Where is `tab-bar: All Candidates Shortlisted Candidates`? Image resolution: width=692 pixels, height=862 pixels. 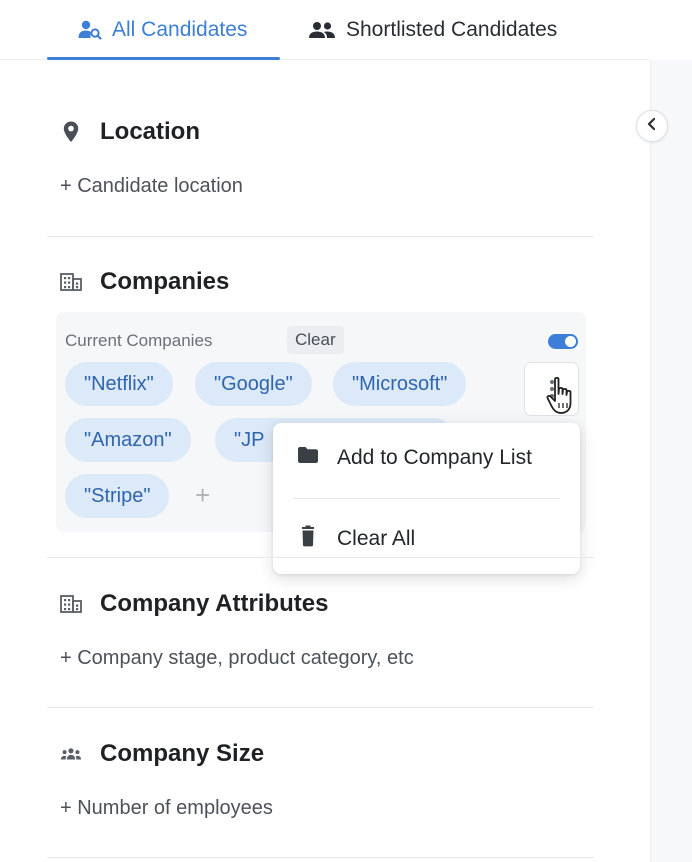 tab-bar: All Candidates Shortlisted Candidates is located at coordinates (325, 30).